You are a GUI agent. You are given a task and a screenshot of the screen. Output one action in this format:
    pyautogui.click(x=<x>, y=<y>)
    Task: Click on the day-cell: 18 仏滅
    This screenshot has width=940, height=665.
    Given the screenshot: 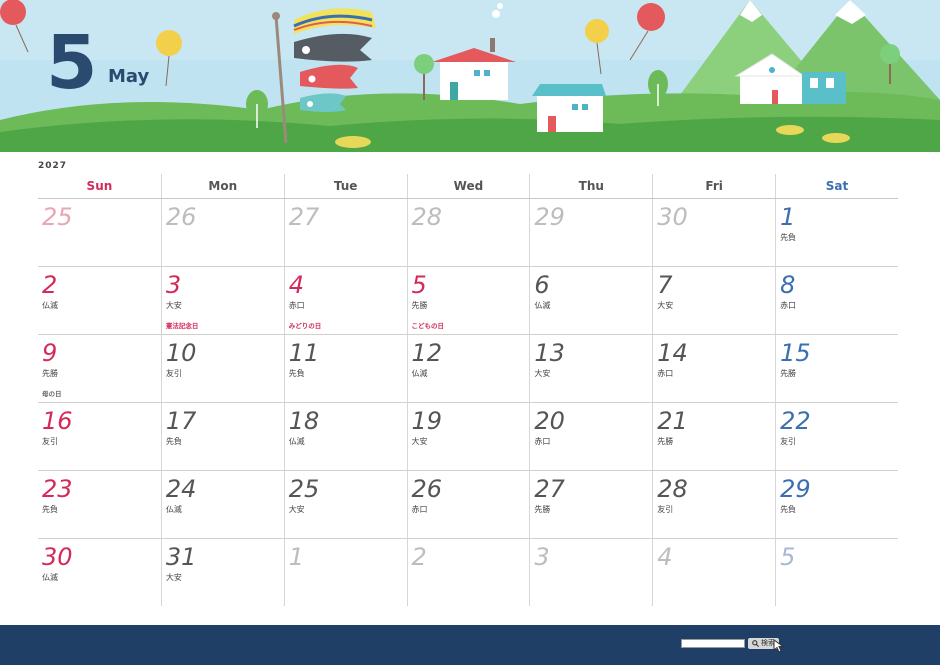 What is the action you would take?
    pyautogui.click(x=345, y=436)
    